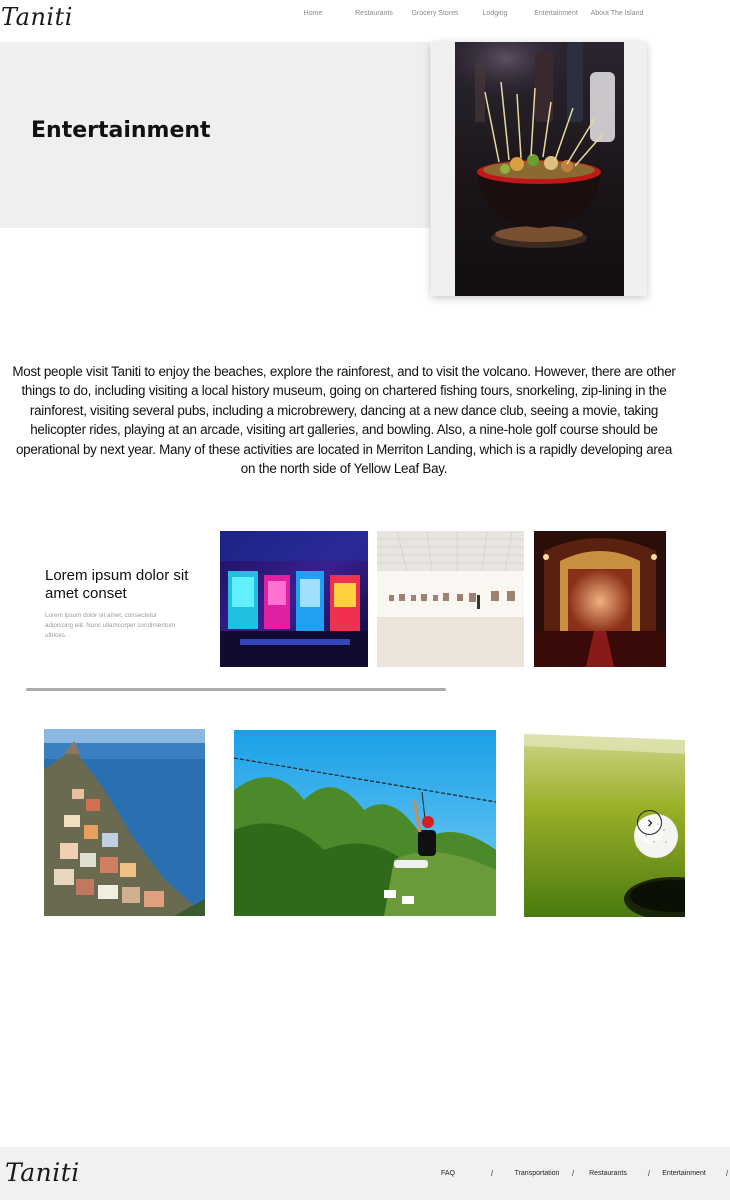 This screenshot has height=1200, width=730. I want to click on footer-link-restaurants: Restaurants, so click(608, 1173).